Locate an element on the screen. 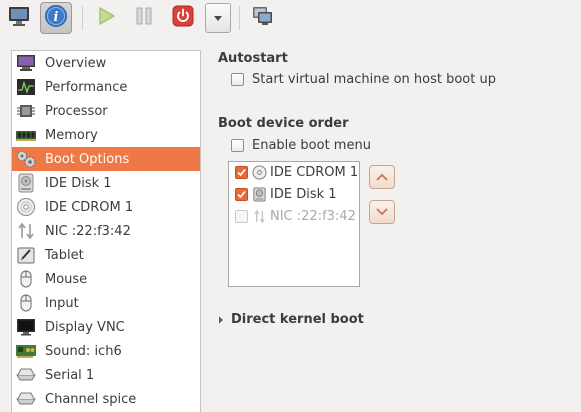 This screenshot has width=581, height=412. details-button: i is located at coordinates (56, 18).